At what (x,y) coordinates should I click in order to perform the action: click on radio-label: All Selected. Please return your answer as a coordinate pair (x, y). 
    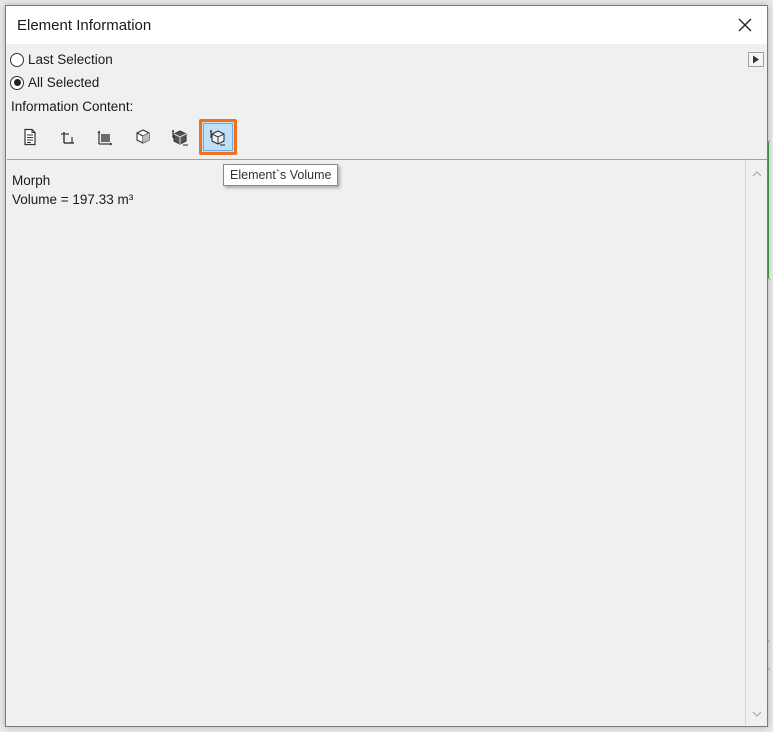
    Looking at the image, I should click on (64, 82).